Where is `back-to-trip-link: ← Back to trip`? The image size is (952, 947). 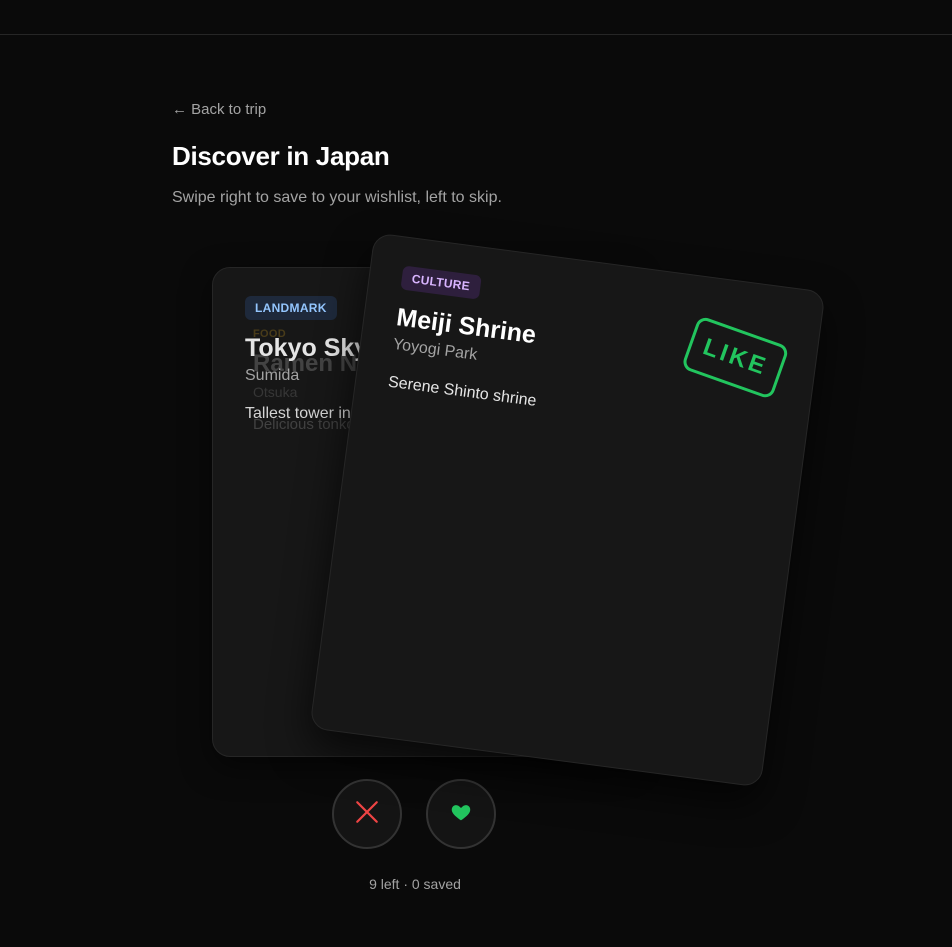 back-to-trip-link: ← Back to trip is located at coordinates (219, 109).